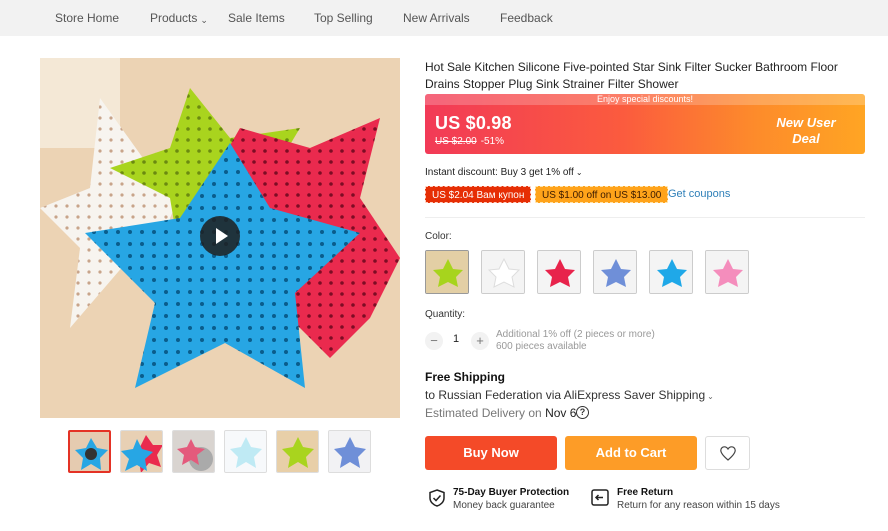 The height and width of the screenshot is (531, 888). I want to click on color-swatch-pink, so click(727, 272).